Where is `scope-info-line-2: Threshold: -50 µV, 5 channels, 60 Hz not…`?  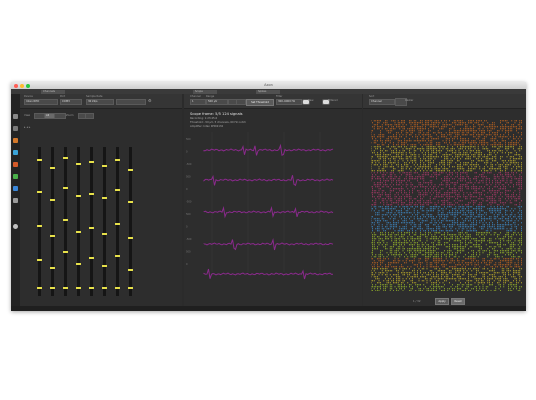
scope-info-line-2: Threshold: -50 µV, 5 channels, 60 Hz not… is located at coordinates (218, 122).